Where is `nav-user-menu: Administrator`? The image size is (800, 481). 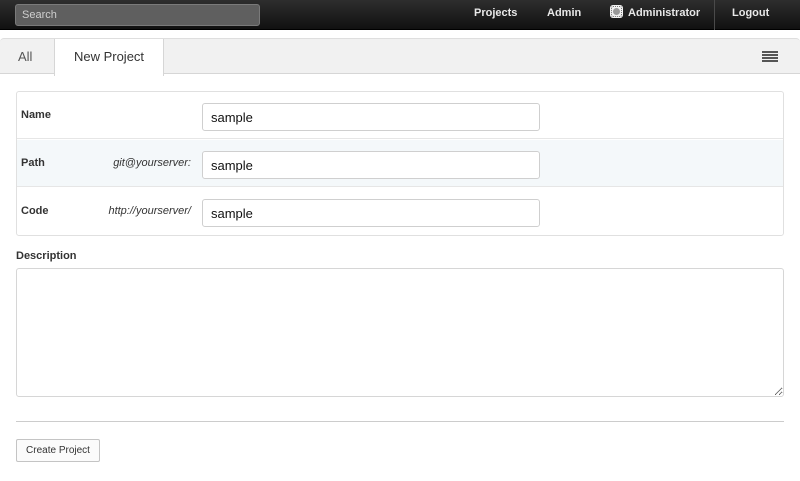 nav-user-menu: Administrator is located at coordinates (655, 15).